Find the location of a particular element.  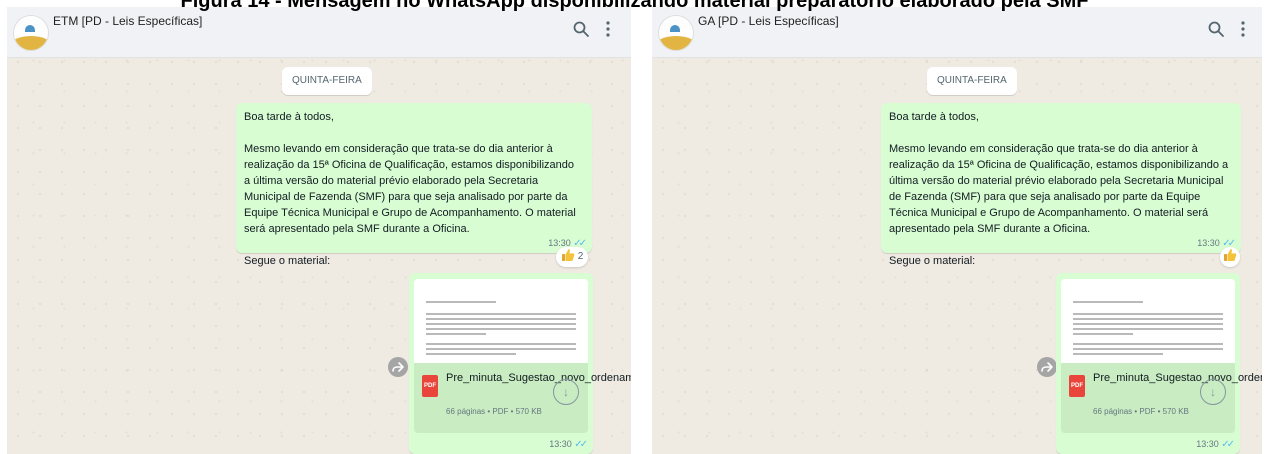

chat-header: GA [PD - Leis Específicas] is located at coordinates (957, 32).